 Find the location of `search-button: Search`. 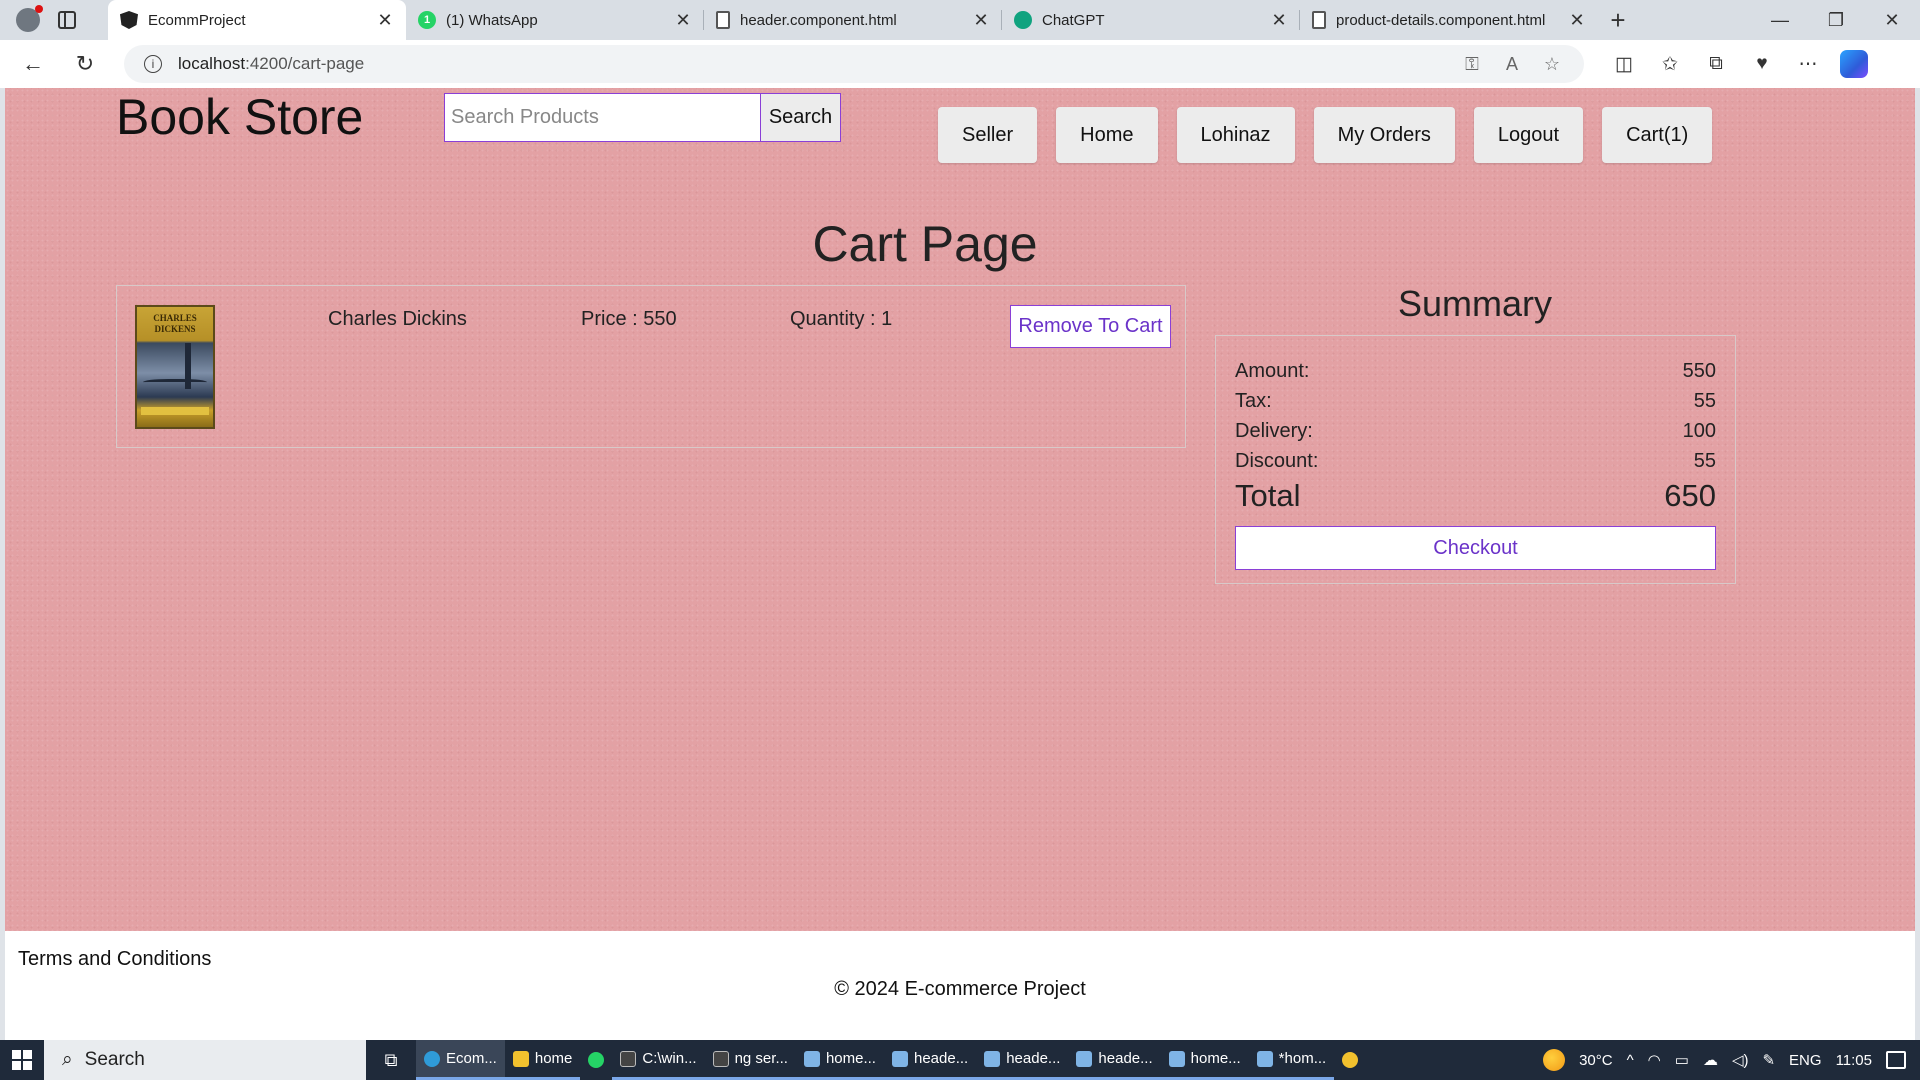

search-button: Search is located at coordinates (800, 117).